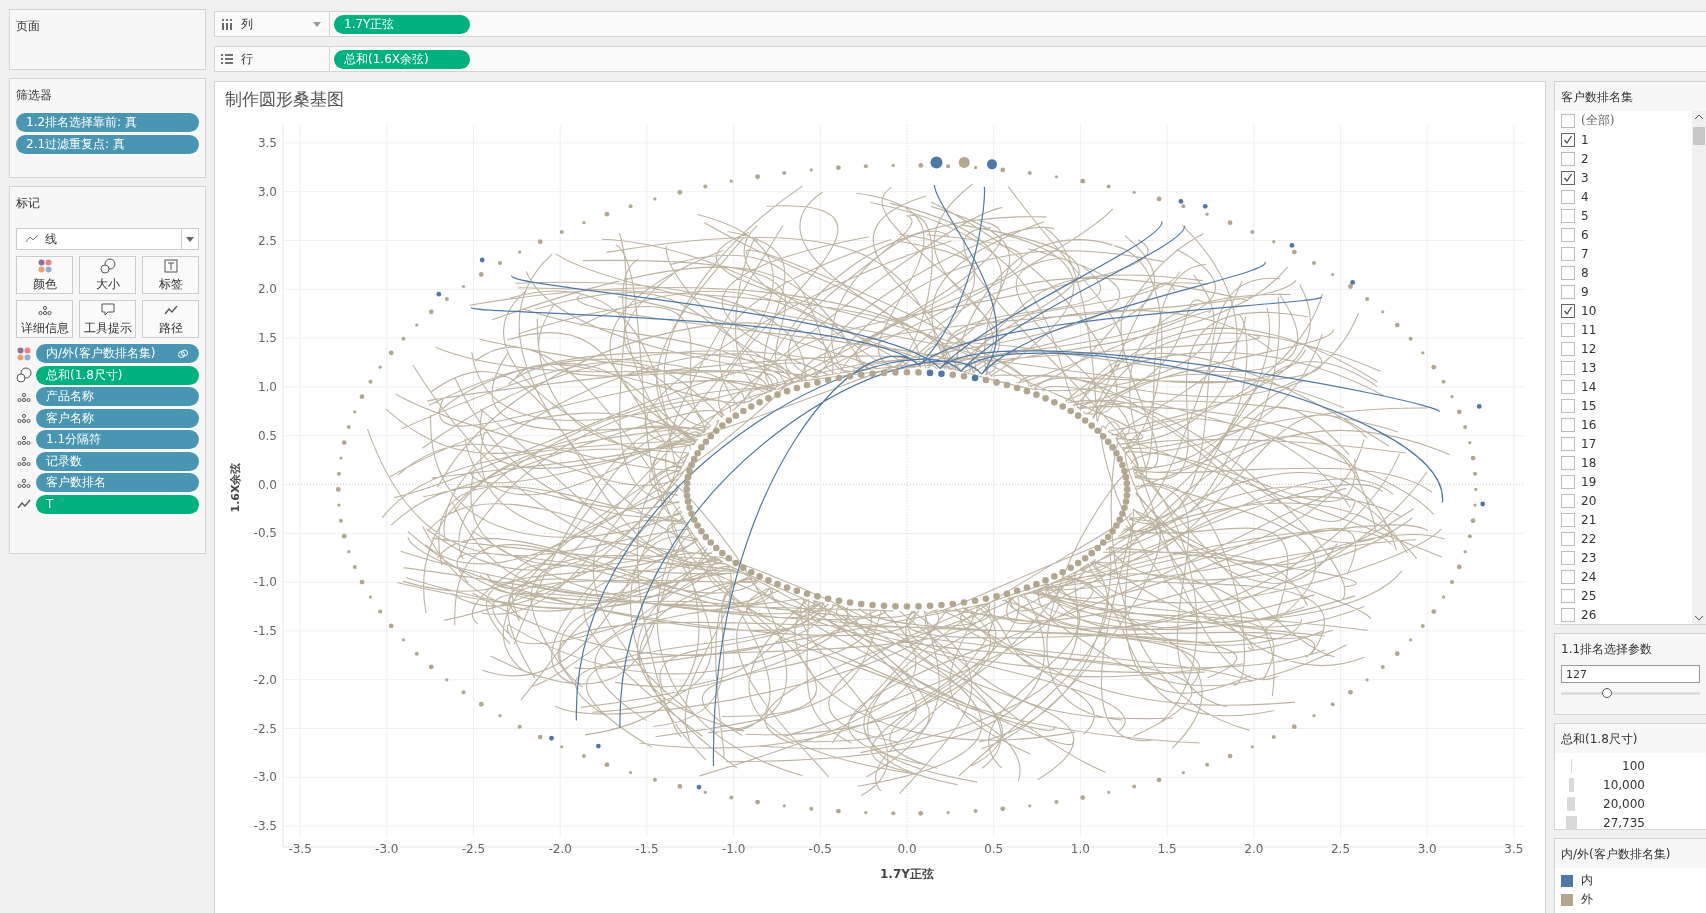 The image size is (1706, 913). Describe the element at coordinates (1623, 405) in the screenshot. I see `filter-option: 15` at that location.